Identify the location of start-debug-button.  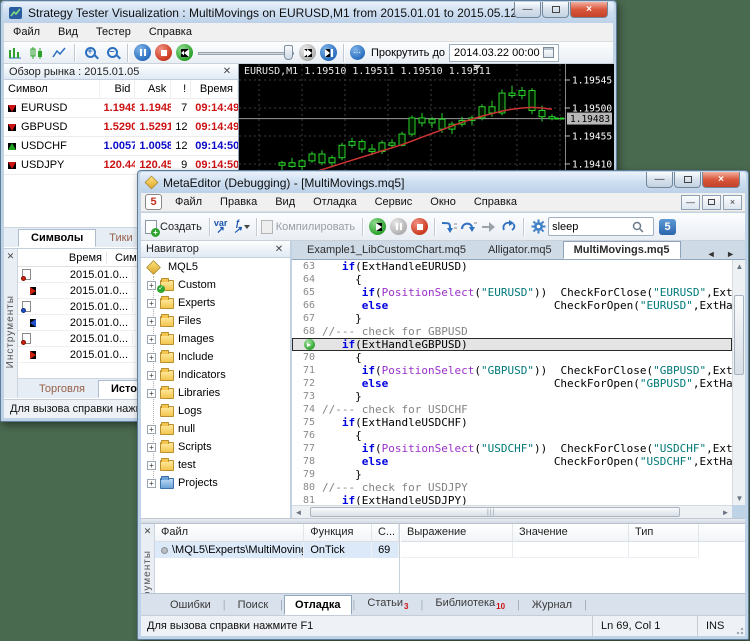
(378, 226).